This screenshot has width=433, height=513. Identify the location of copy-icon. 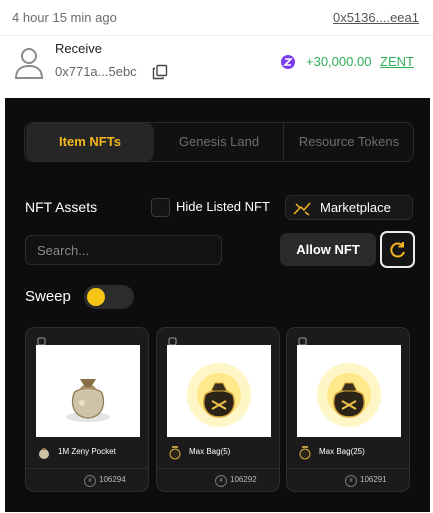
(160, 72).